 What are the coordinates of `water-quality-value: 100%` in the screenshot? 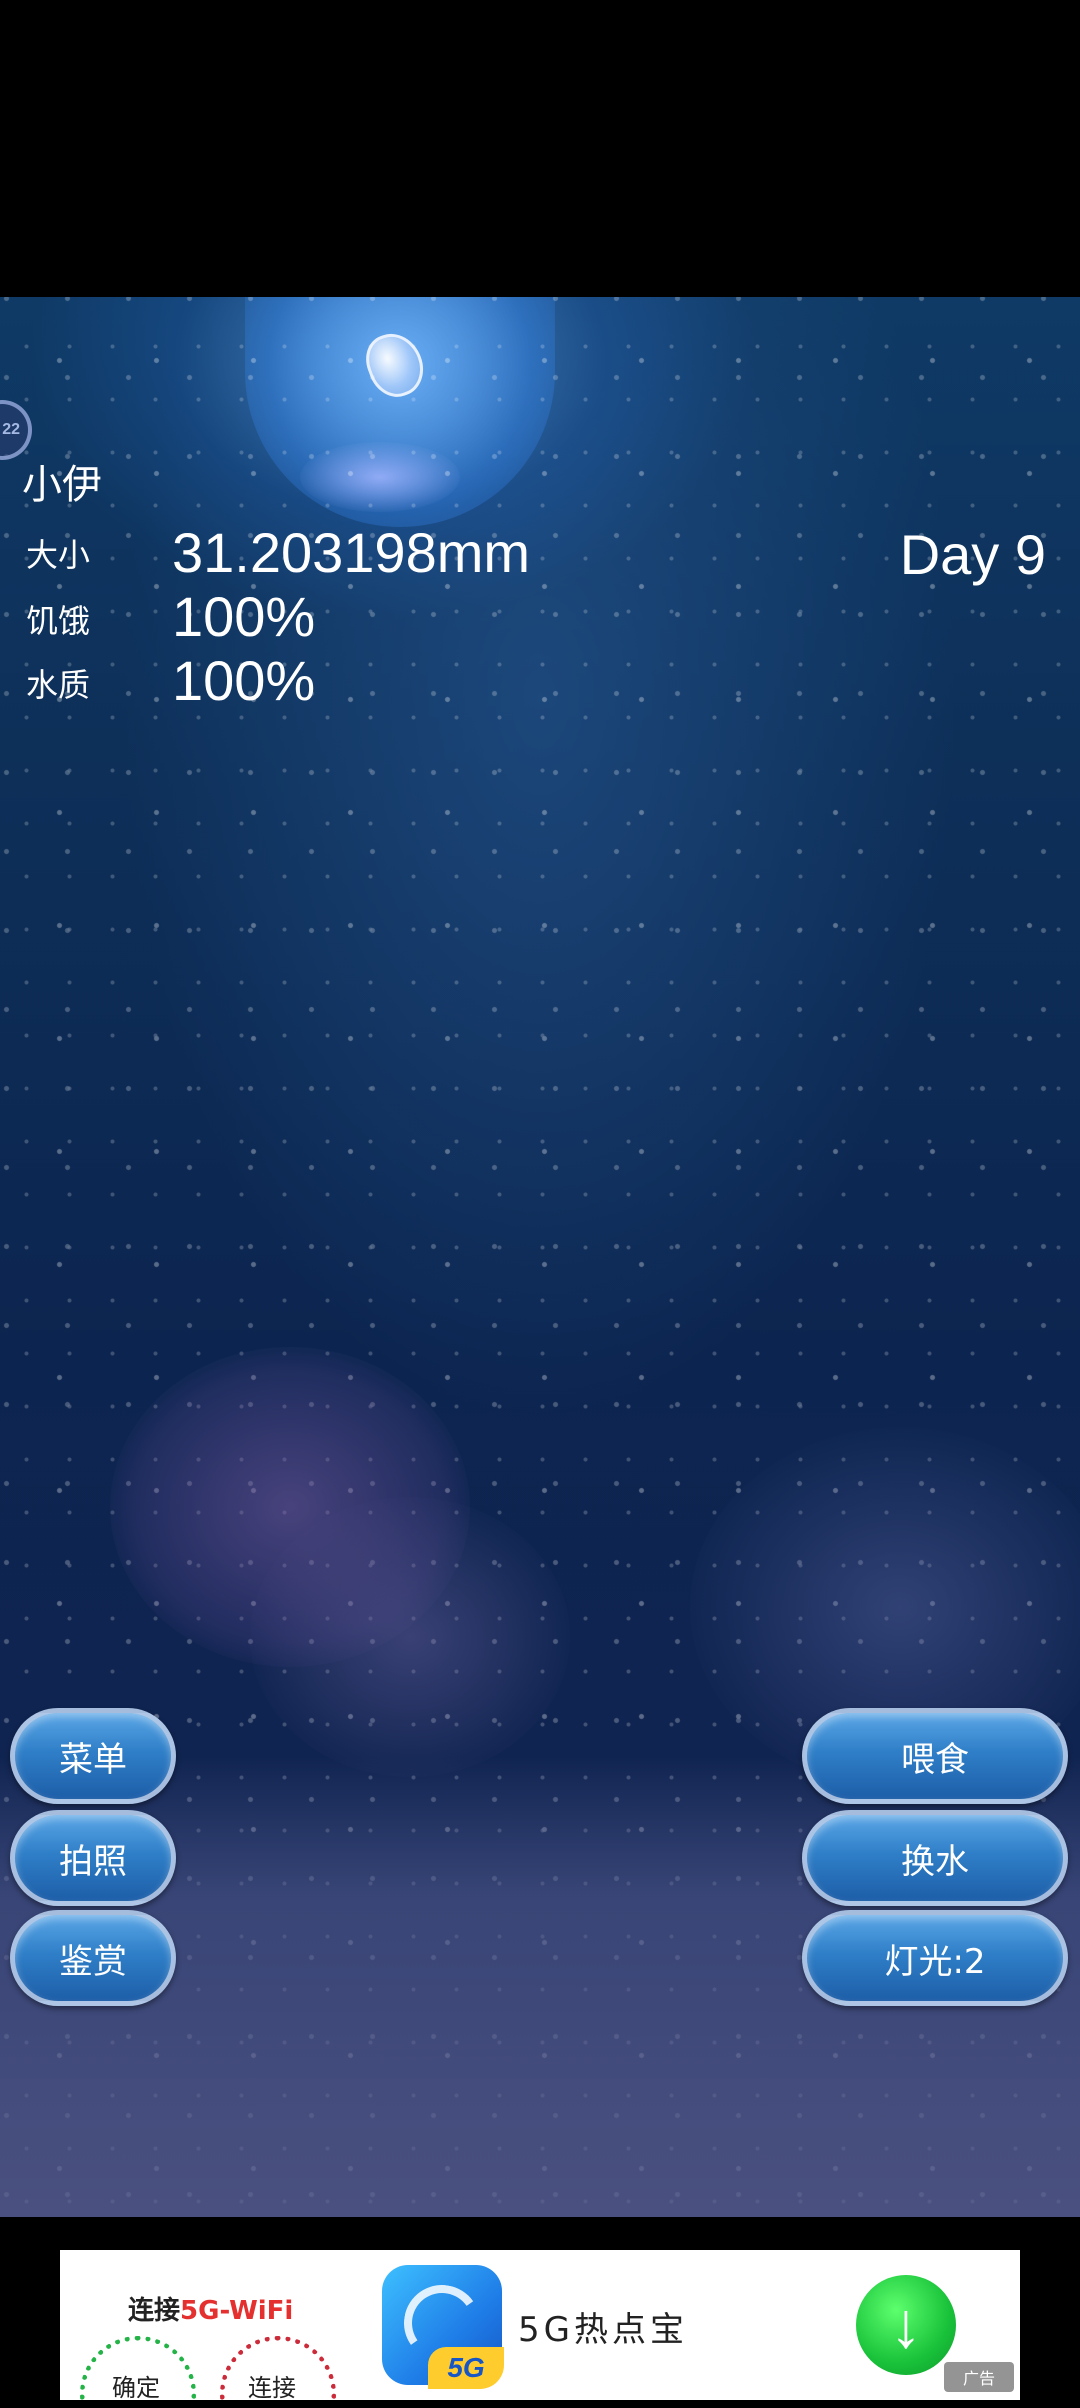 It's located at (244, 680).